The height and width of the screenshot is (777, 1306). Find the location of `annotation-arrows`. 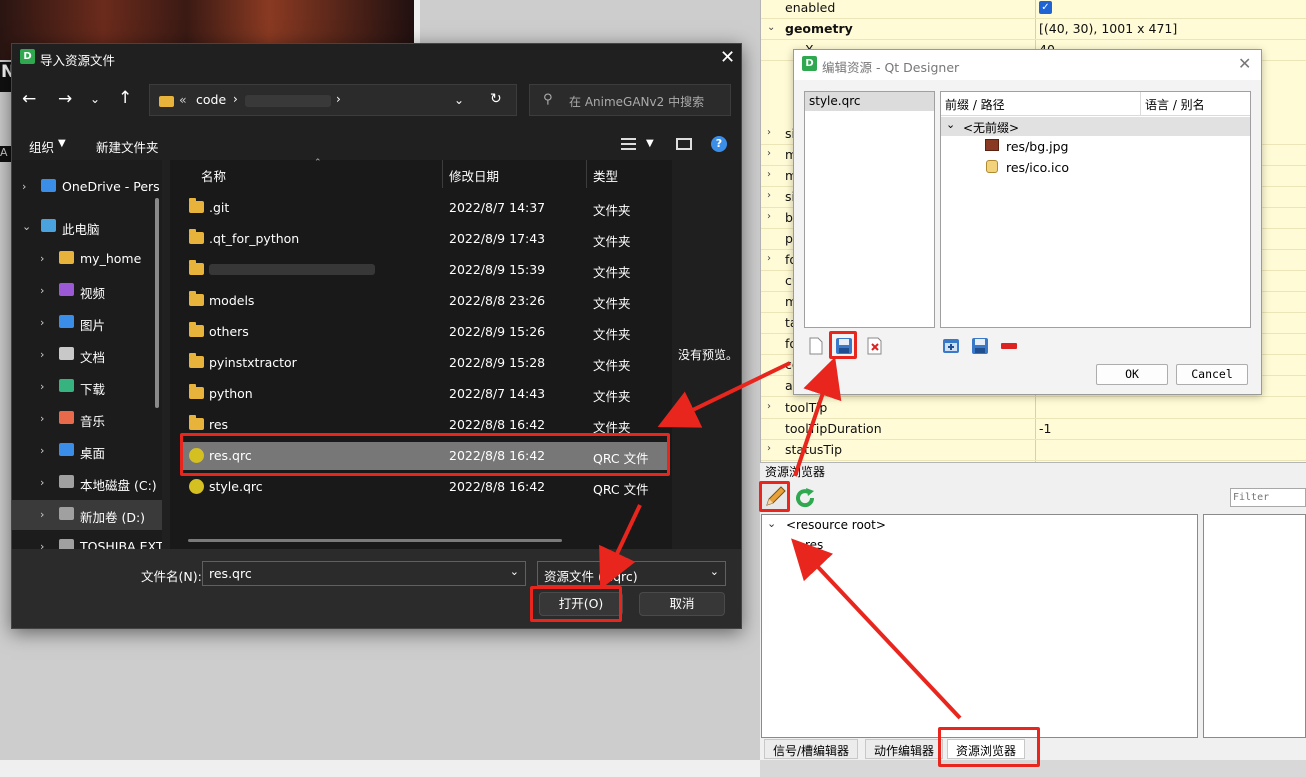

annotation-arrows is located at coordinates (780, 538).